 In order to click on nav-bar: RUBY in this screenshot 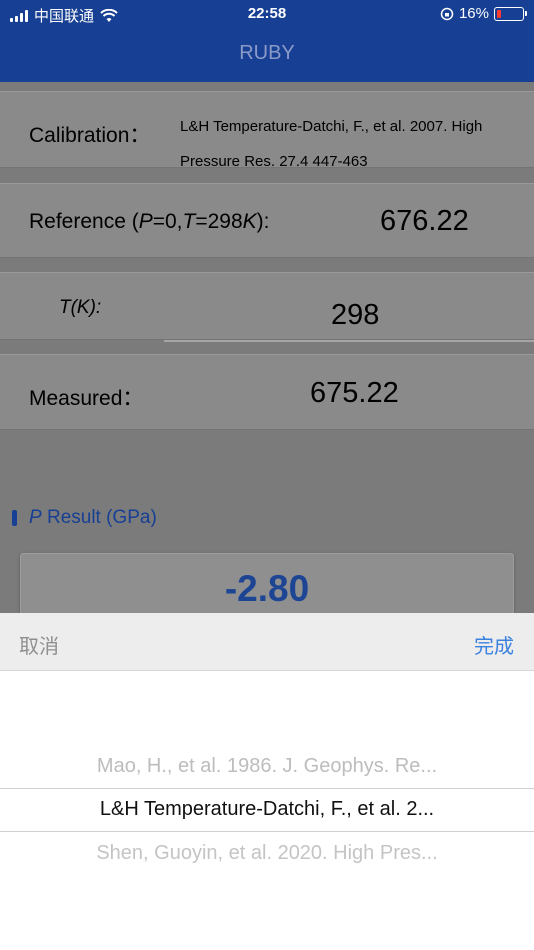, I will do `click(267, 55)`.